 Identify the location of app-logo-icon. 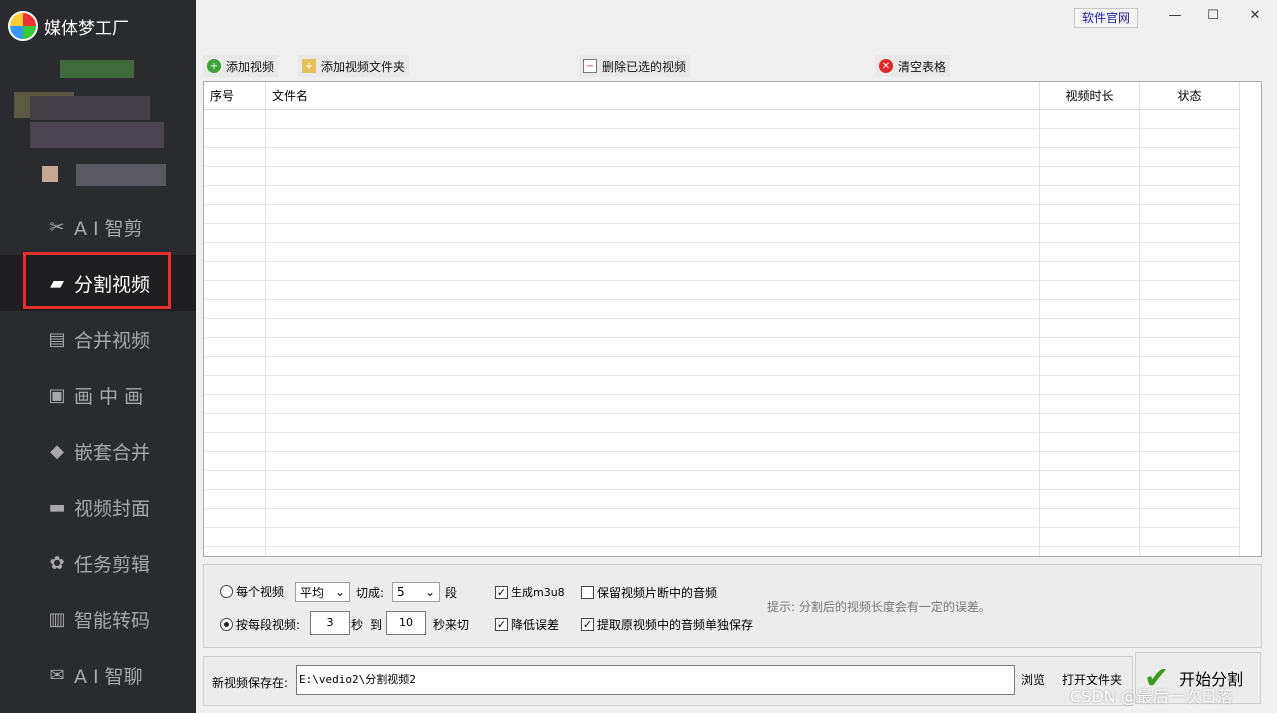
(23, 26).